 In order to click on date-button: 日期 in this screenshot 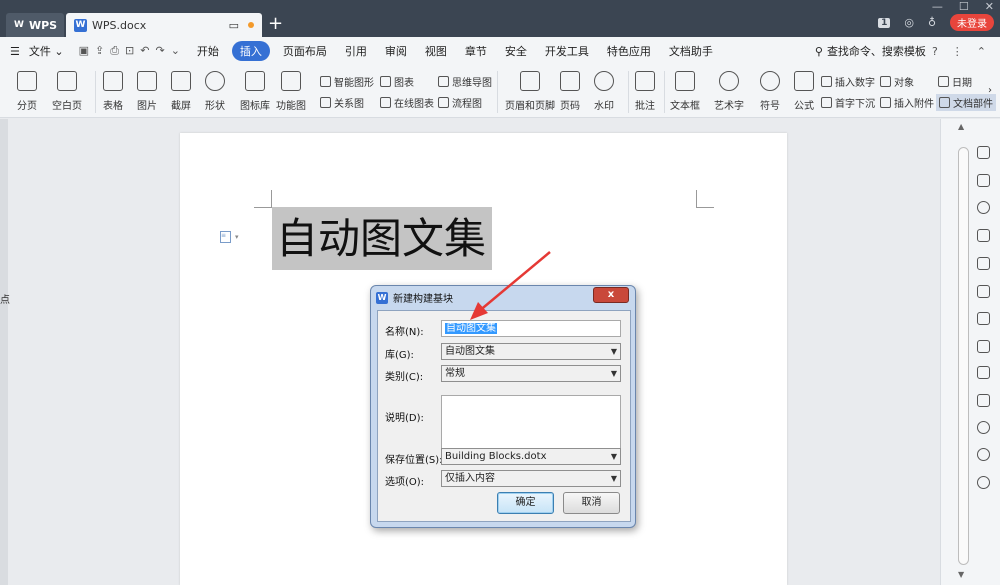, I will do `click(955, 81)`.